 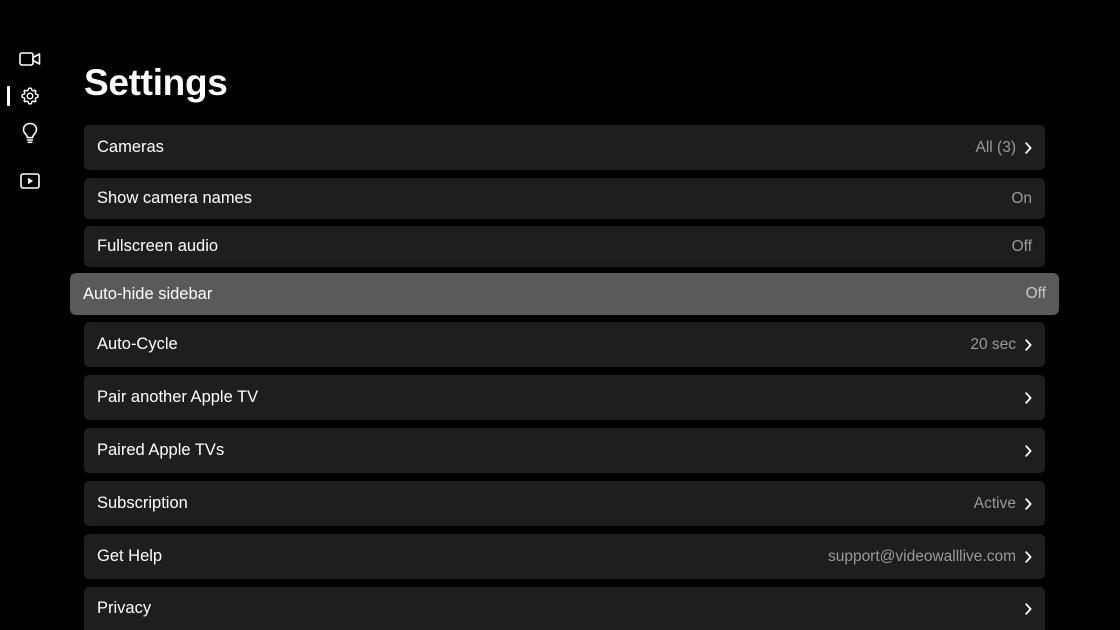 I want to click on row-label: Cameras, so click(x=130, y=147).